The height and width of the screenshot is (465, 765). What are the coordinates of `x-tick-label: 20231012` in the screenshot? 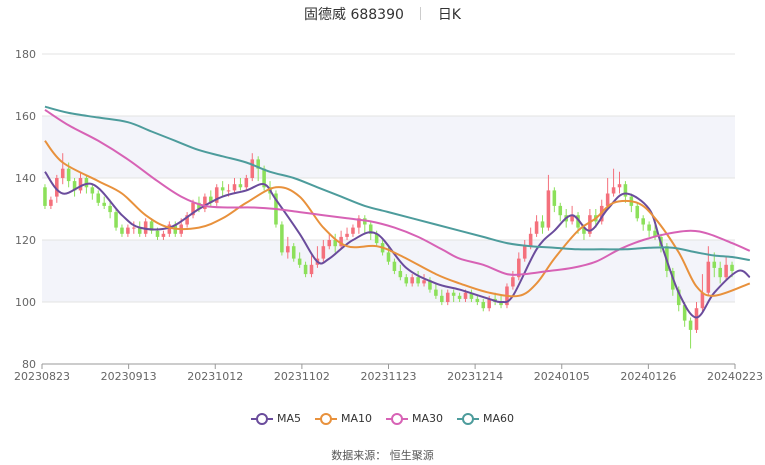 It's located at (215, 376).